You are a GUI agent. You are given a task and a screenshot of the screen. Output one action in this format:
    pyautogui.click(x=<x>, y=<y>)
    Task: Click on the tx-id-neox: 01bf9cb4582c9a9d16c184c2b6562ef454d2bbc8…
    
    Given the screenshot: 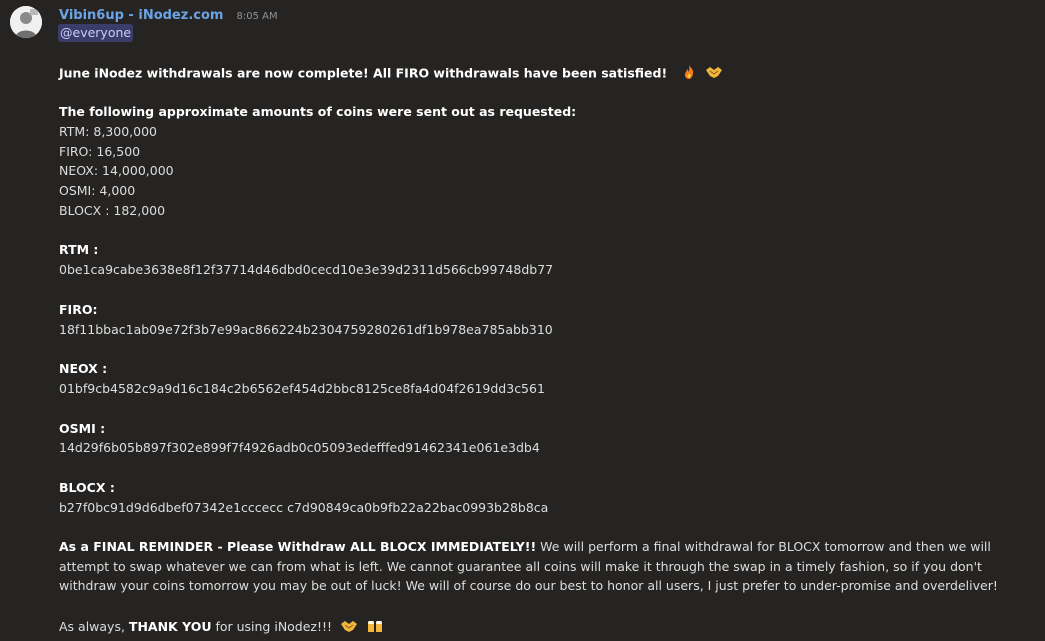 What is the action you would take?
    pyautogui.click(x=302, y=388)
    